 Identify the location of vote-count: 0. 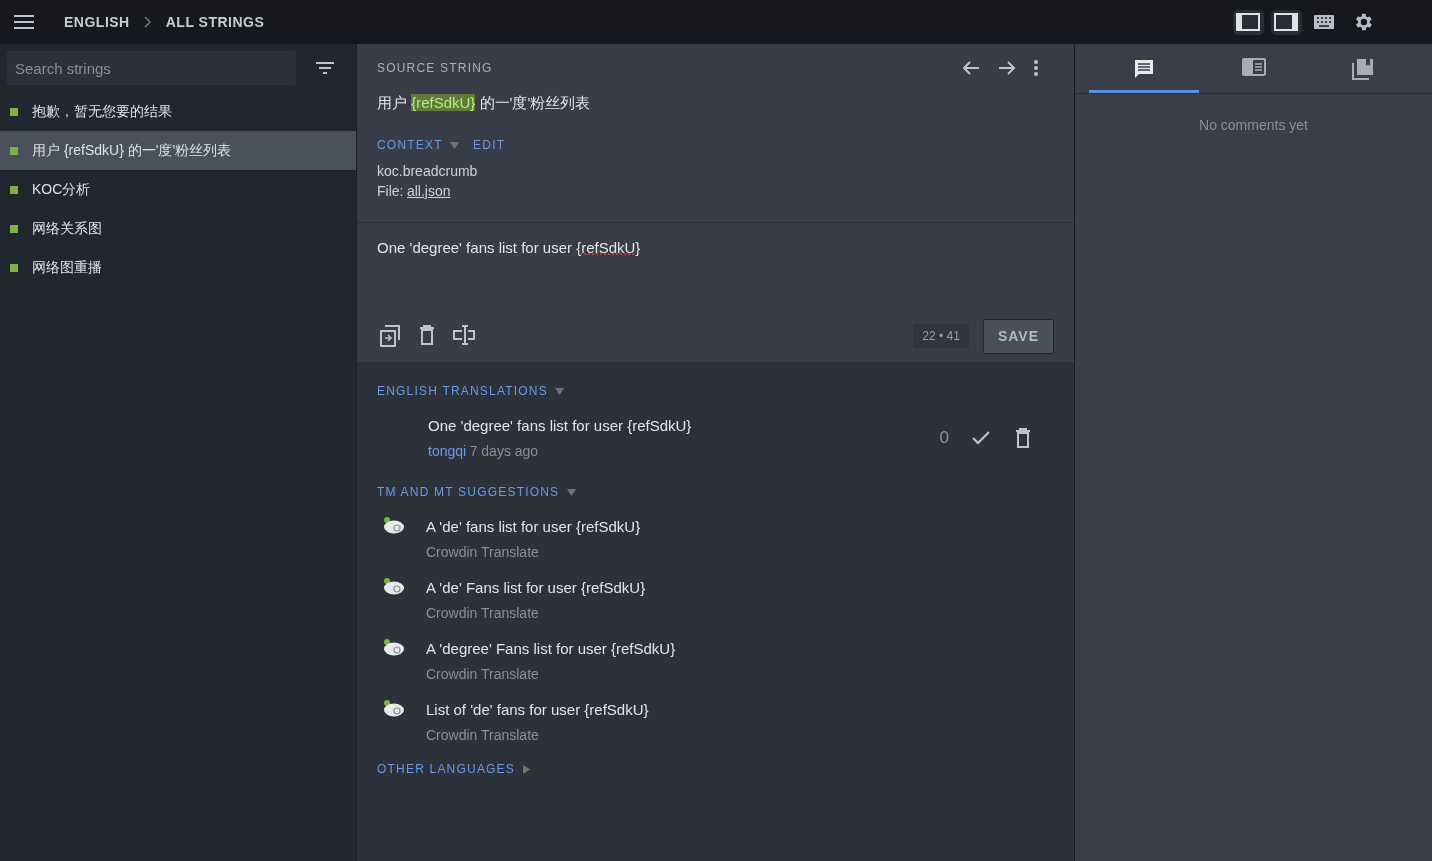
(944, 438).